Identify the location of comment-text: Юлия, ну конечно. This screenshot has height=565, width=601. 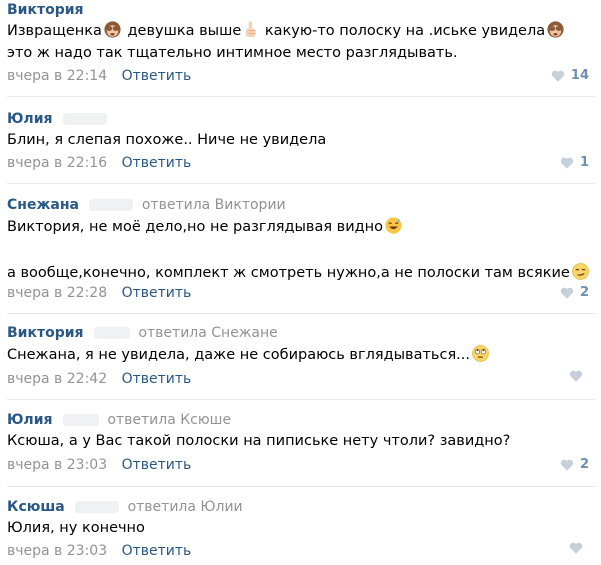
(76, 528).